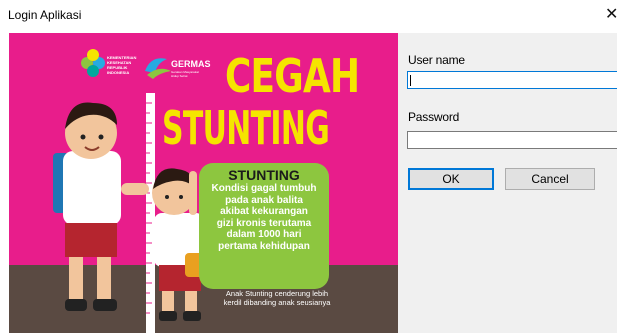 Image resolution: width=617 pixels, height=333 pixels. What do you see at coordinates (550, 179) in the screenshot?
I see `cancel-button: Cancel` at bounding box center [550, 179].